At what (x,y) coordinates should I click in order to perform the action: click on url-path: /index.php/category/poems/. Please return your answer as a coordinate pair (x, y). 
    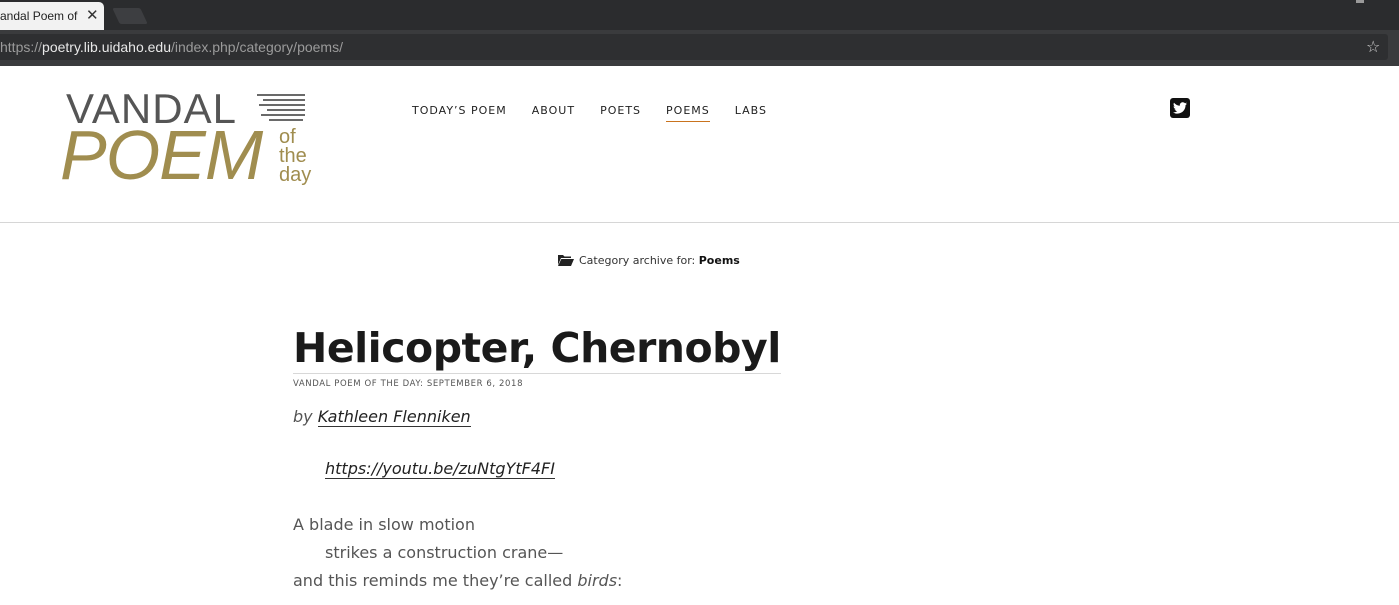
    Looking at the image, I should click on (256, 47).